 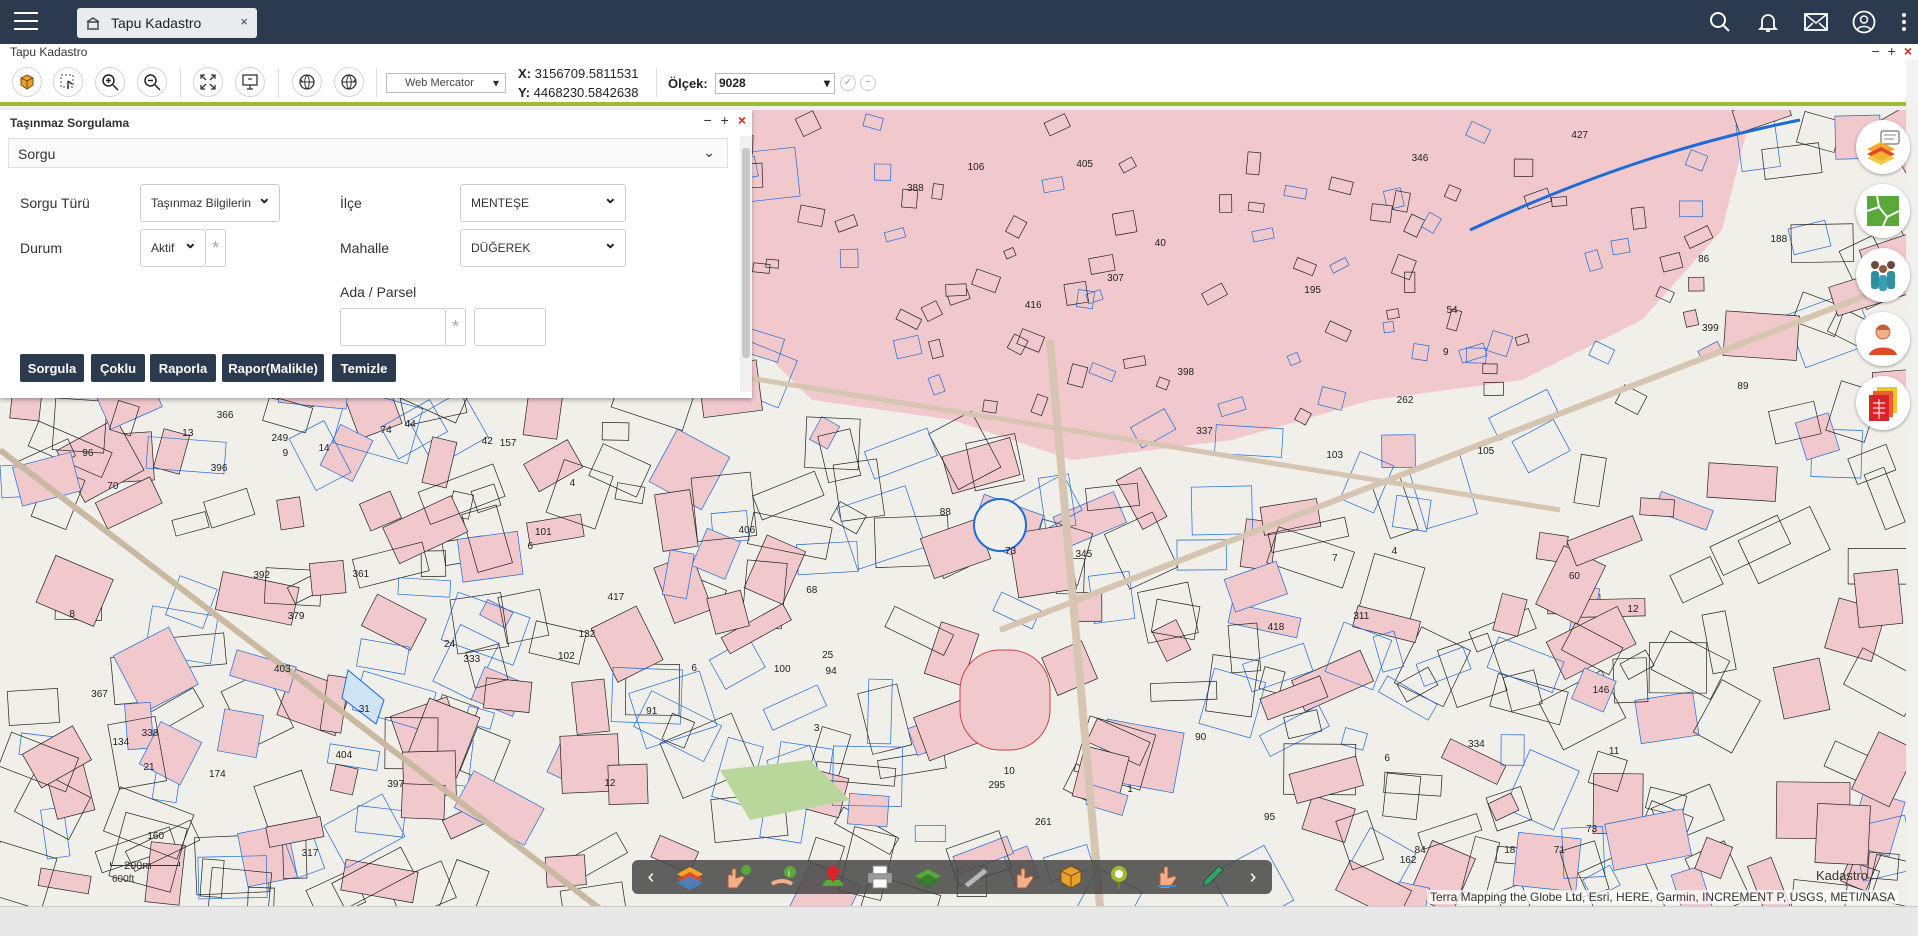 What do you see at coordinates (364, 368) in the screenshot?
I see `temizle-button: Temizle` at bounding box center [364, 368].